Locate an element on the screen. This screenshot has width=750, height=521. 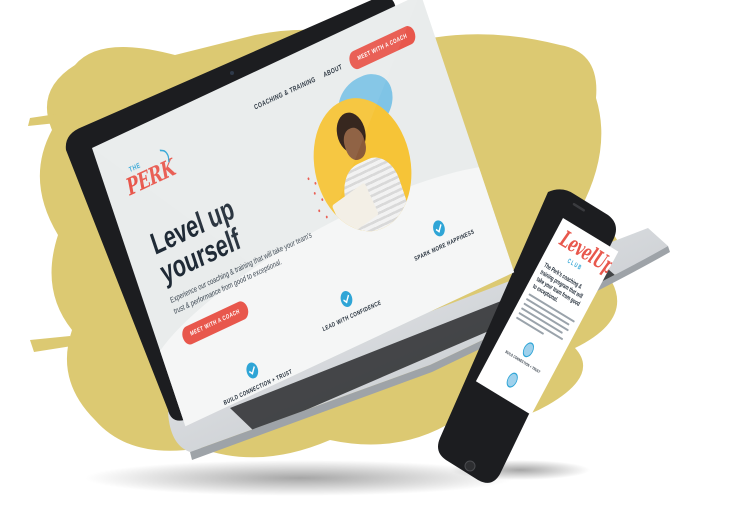
logo-spark-icon is located at coordinates (164, 156).